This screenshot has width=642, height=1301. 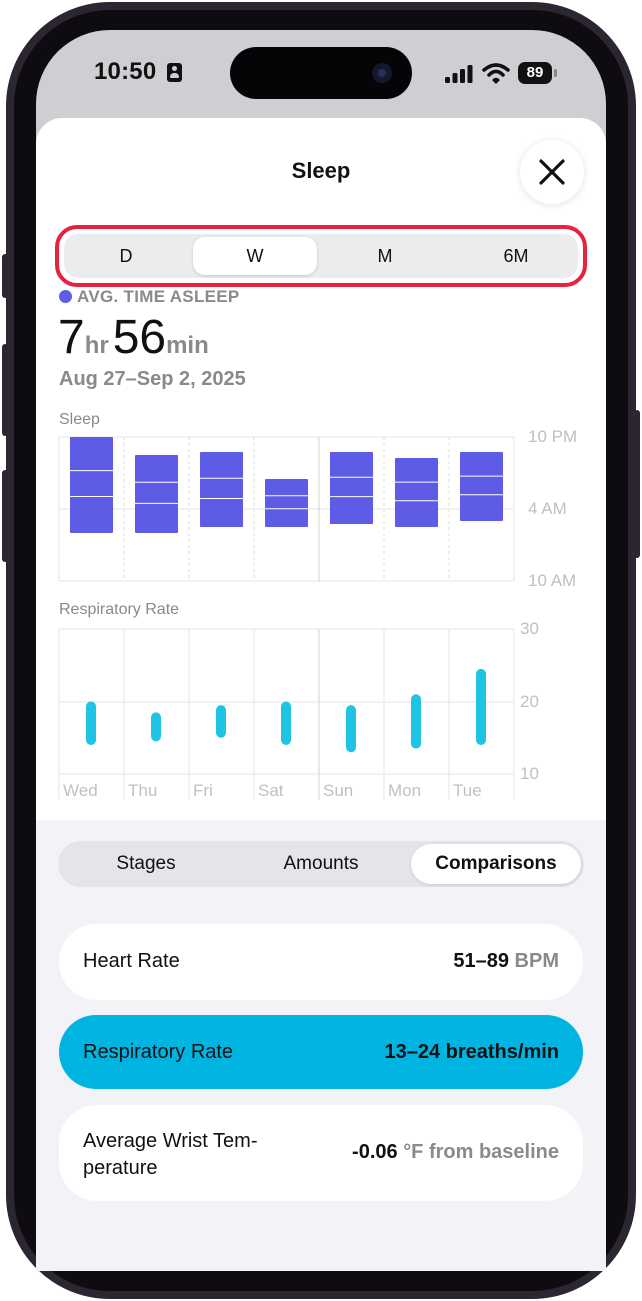 What do you see at coordinates (321, 962) in the screenshot?
I see `heart-rate-card: Heart Rate 51–89 BPM` at bounding box center [321, 962].